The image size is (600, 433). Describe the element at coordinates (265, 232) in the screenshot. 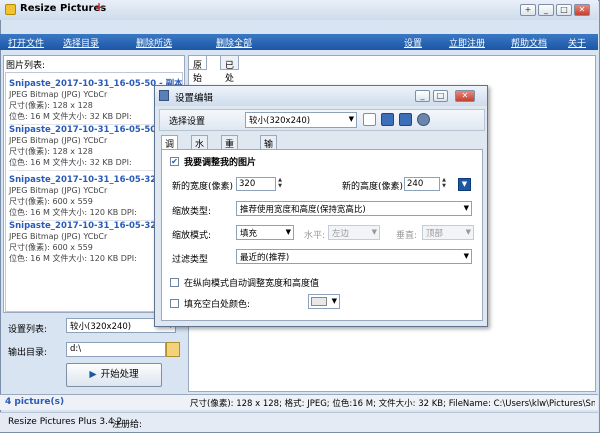

I see `scale-mode-select: 填充 ▼` at that location.